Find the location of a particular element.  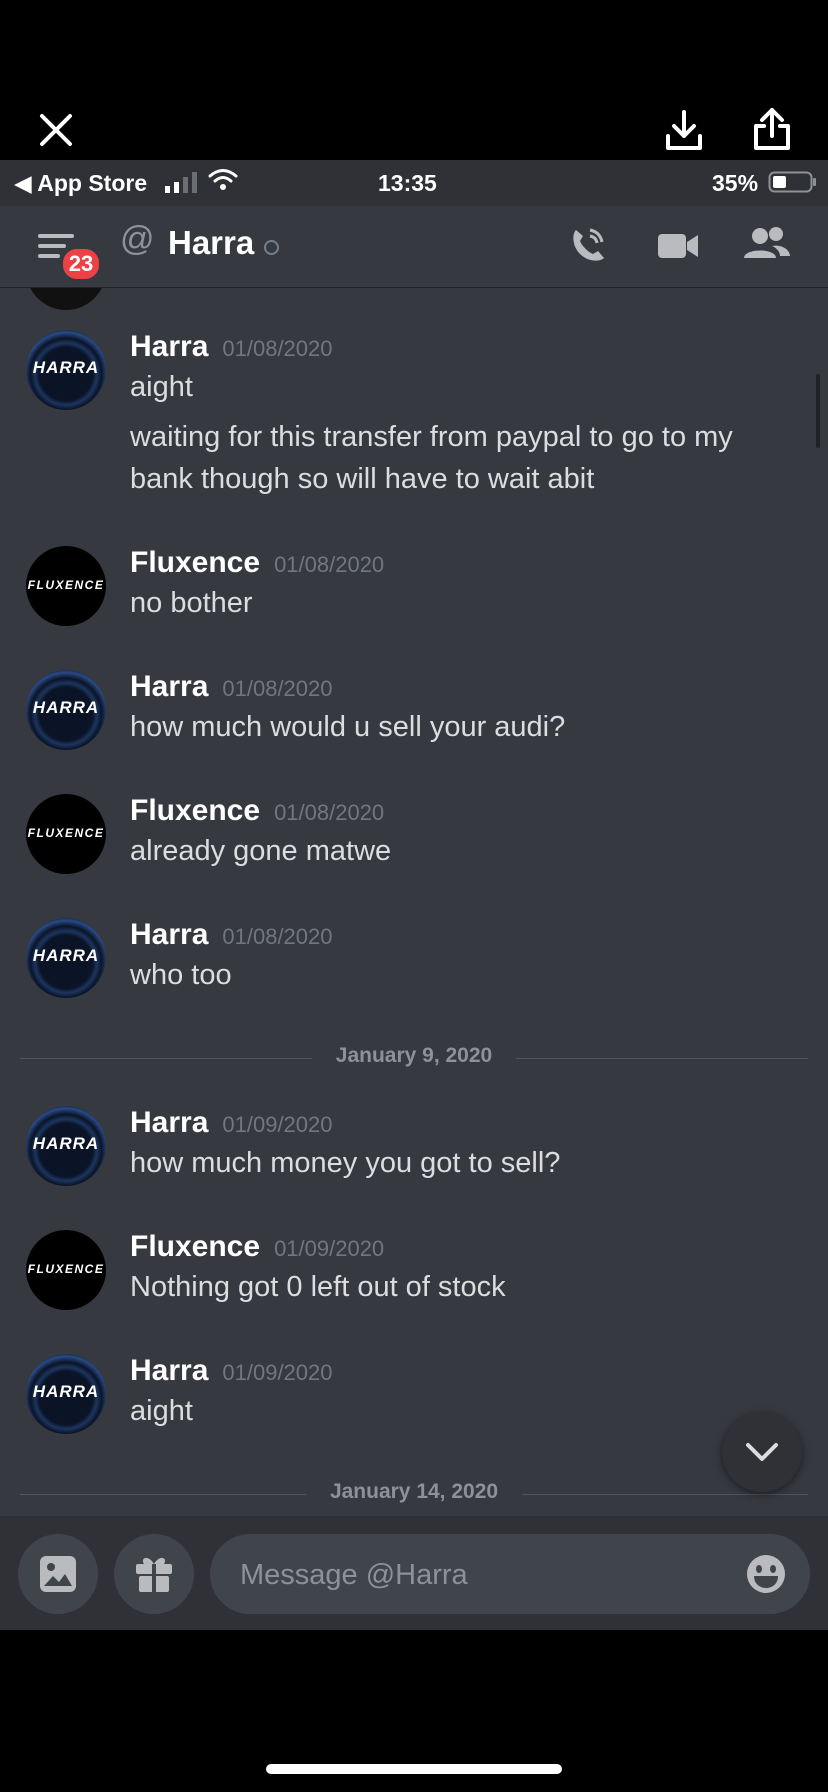

at-icon: @ is located at coordinates (137, 239).